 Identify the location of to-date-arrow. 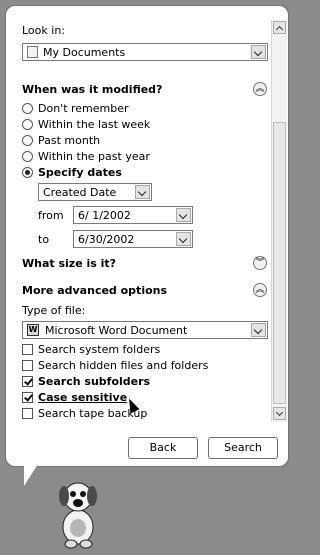
(183, 239).